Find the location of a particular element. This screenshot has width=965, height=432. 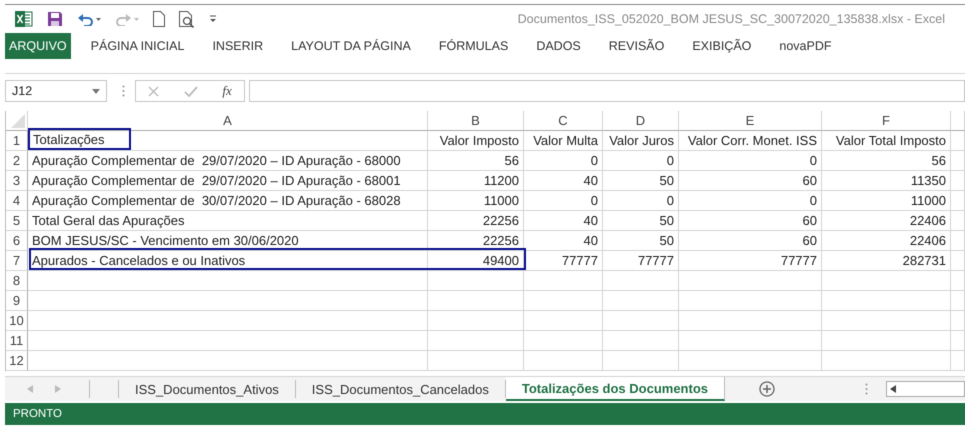

save-icon is located at coordinates (55, 19).